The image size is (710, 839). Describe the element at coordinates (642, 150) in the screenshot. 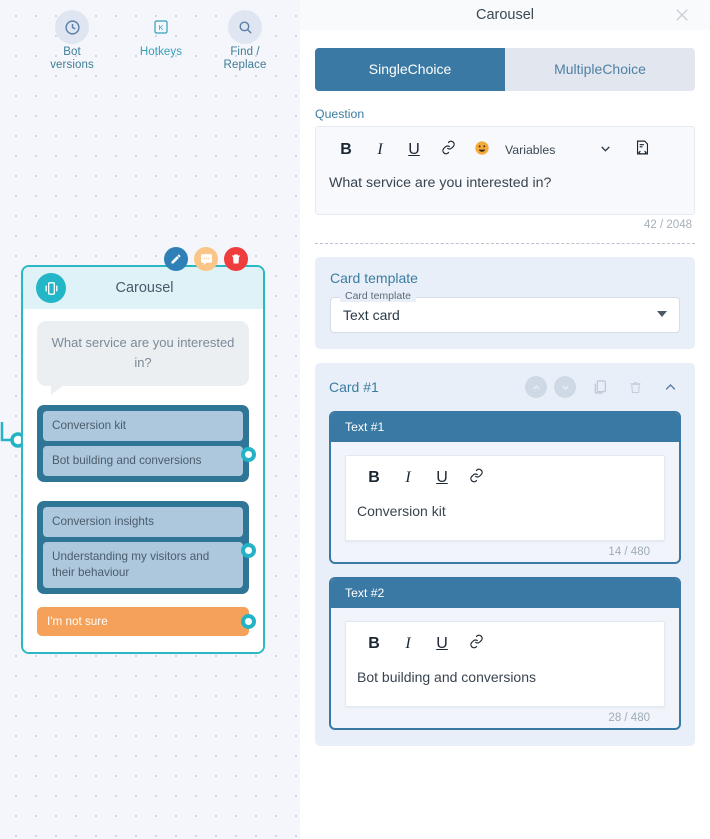

I see `code-snippet-icon` at that location.